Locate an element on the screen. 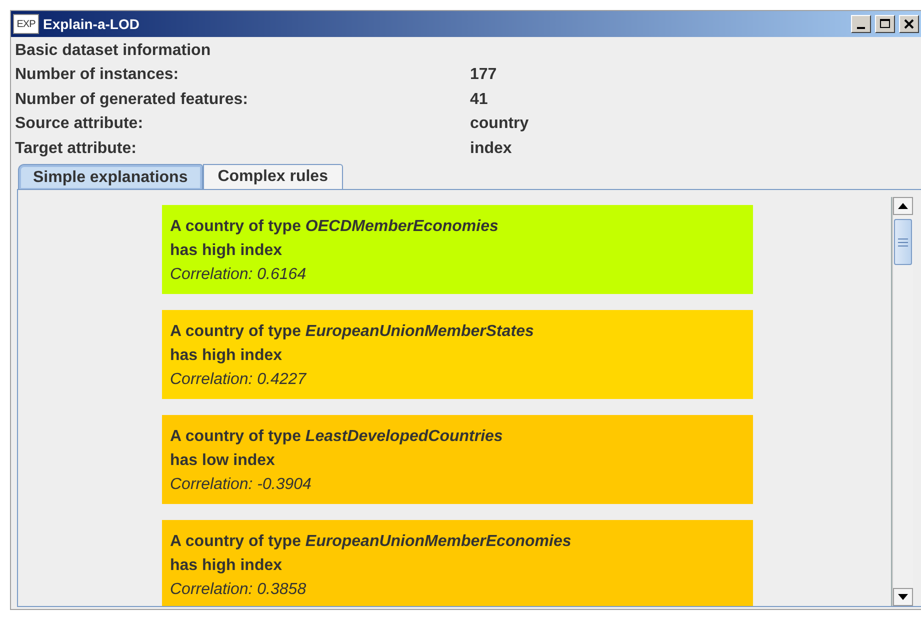 This screenshot has width=921, height=618. info-value: 41 is located at coordinates (479, 100).